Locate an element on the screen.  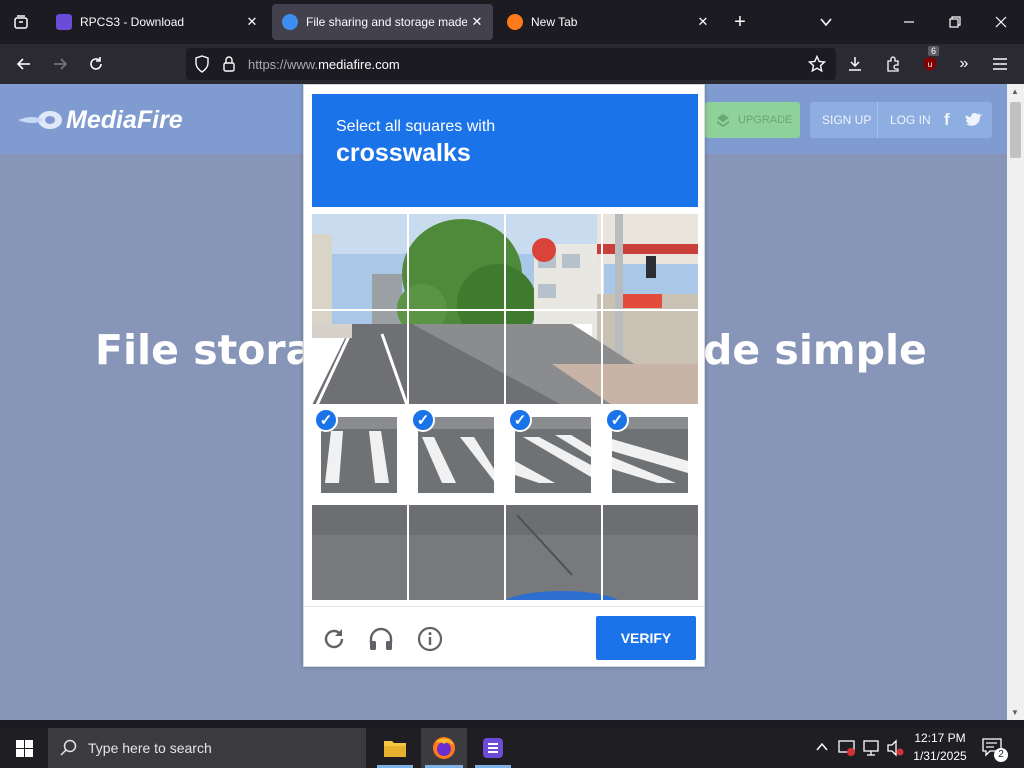
hero-right-text: de simple is located at coordinates (815, 350).